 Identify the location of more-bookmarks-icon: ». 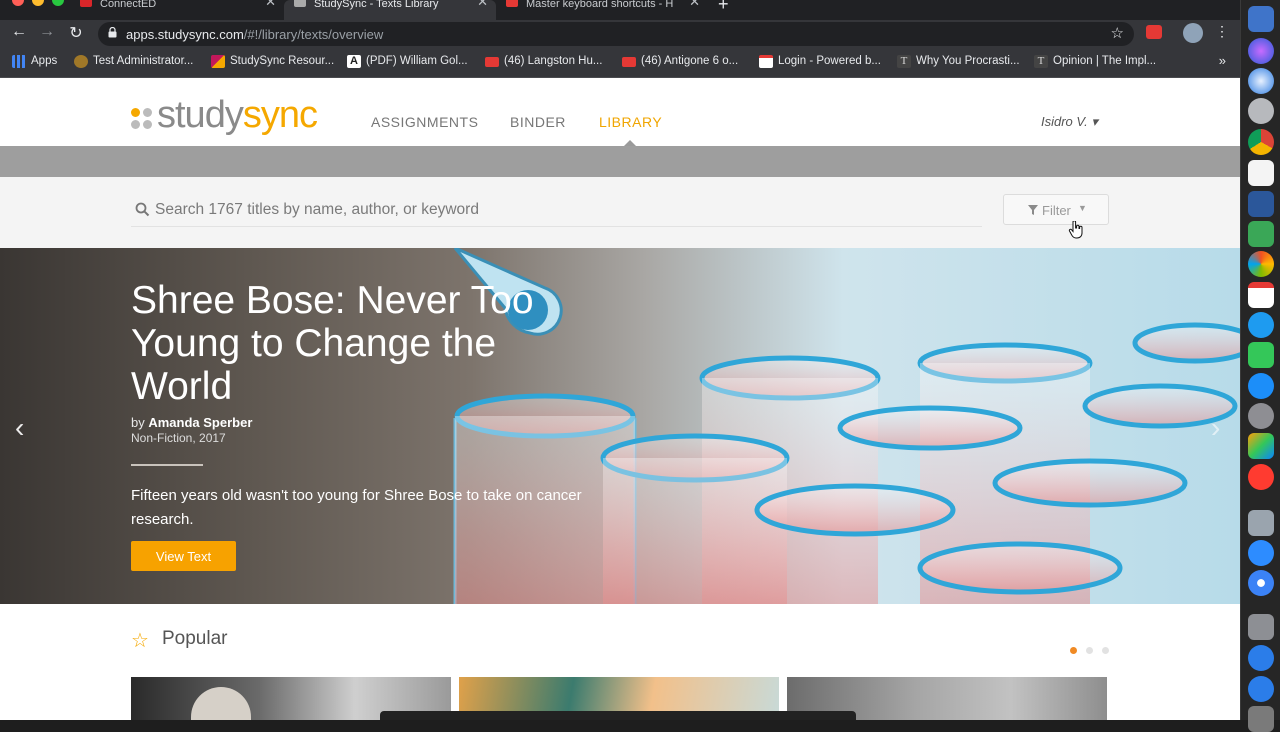
(1222, 60).